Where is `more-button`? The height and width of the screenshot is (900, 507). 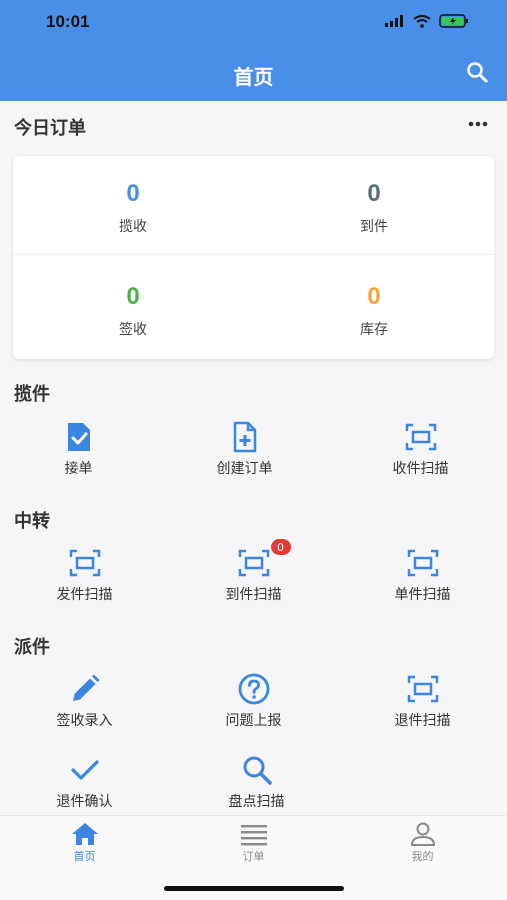 more-button is located at coordinates (478, 123).